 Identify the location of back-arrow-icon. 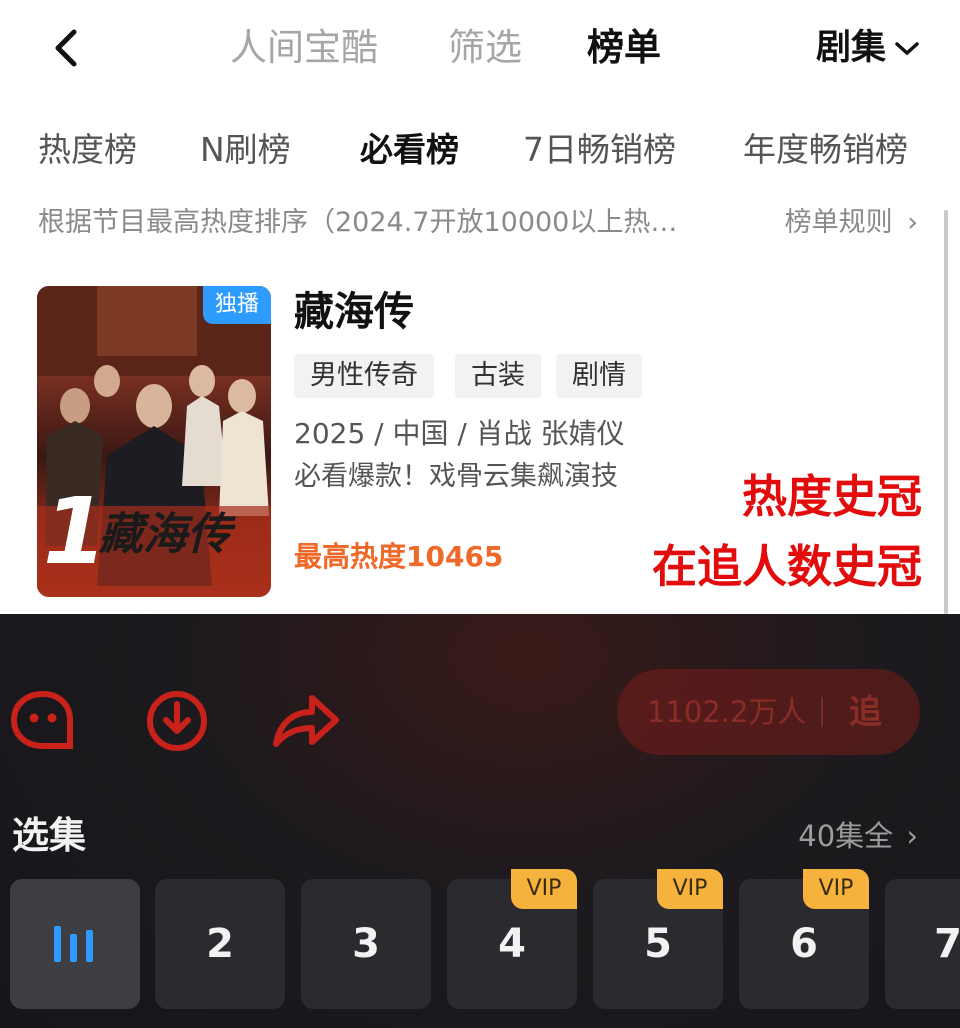
(68, 48).